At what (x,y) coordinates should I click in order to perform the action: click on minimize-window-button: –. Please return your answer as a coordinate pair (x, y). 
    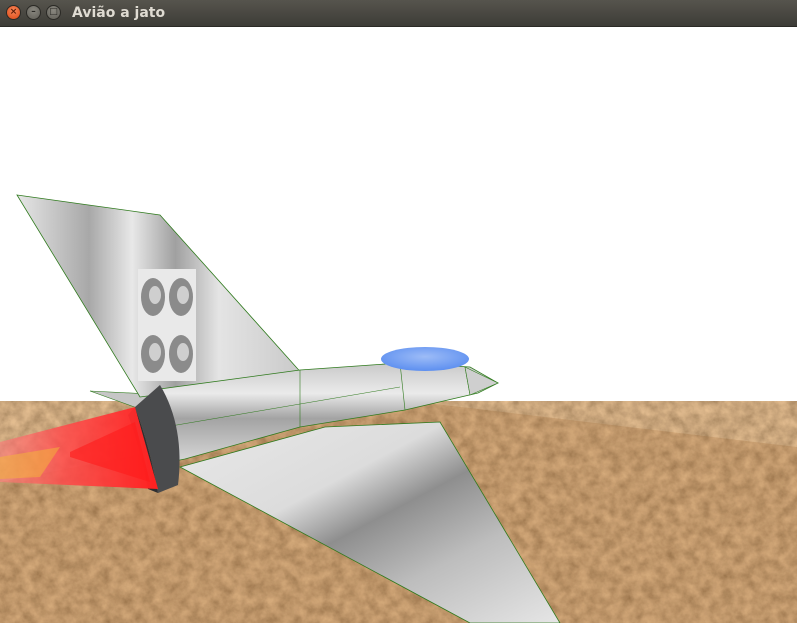
    Looking at the image, I should click on (33, 12).